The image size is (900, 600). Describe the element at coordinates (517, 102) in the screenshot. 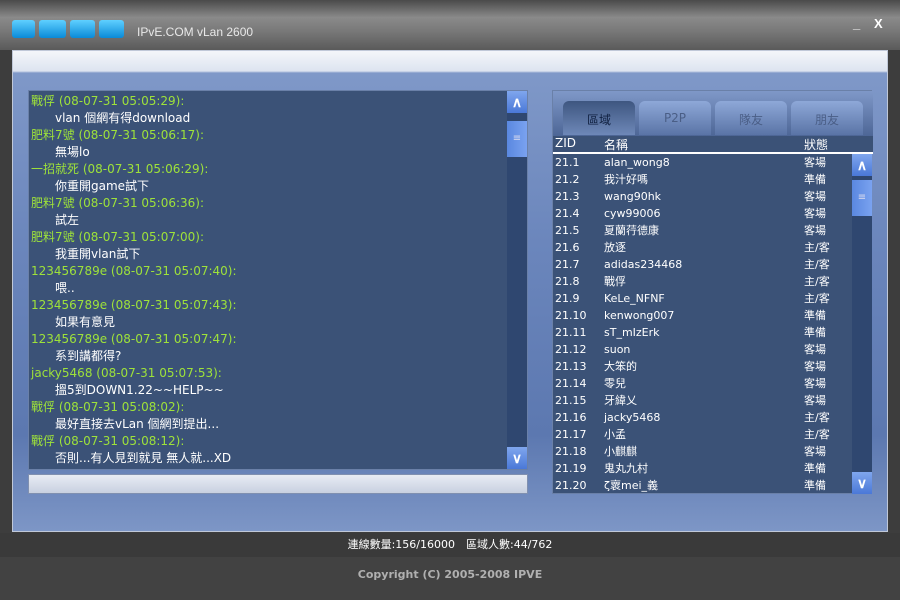

I see `scroll-up-button: ∧` at that location.